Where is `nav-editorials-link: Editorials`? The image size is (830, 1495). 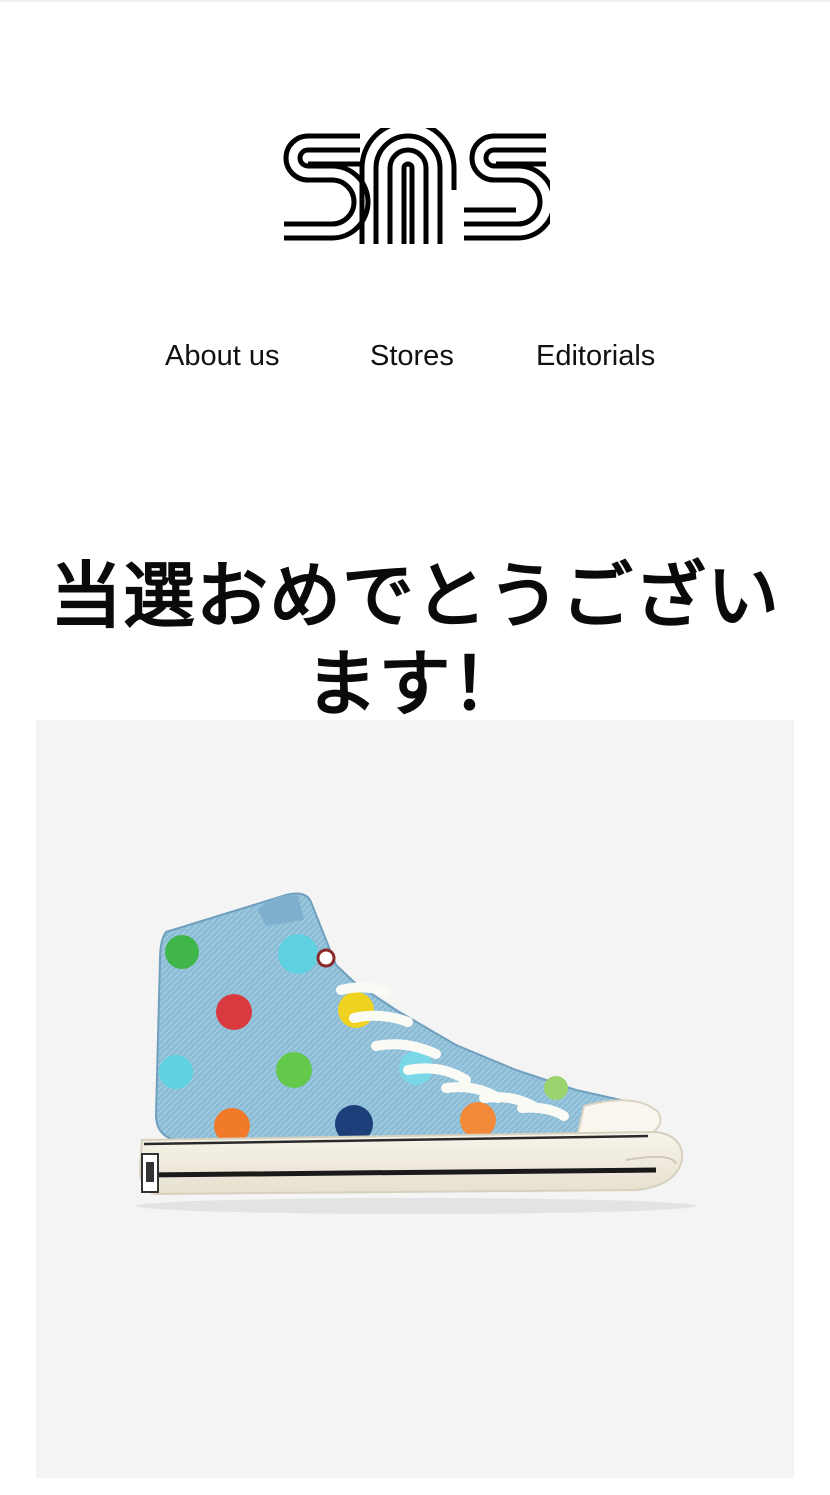
nav-editorials-link: Editorials is located at coordinates (595, 356).